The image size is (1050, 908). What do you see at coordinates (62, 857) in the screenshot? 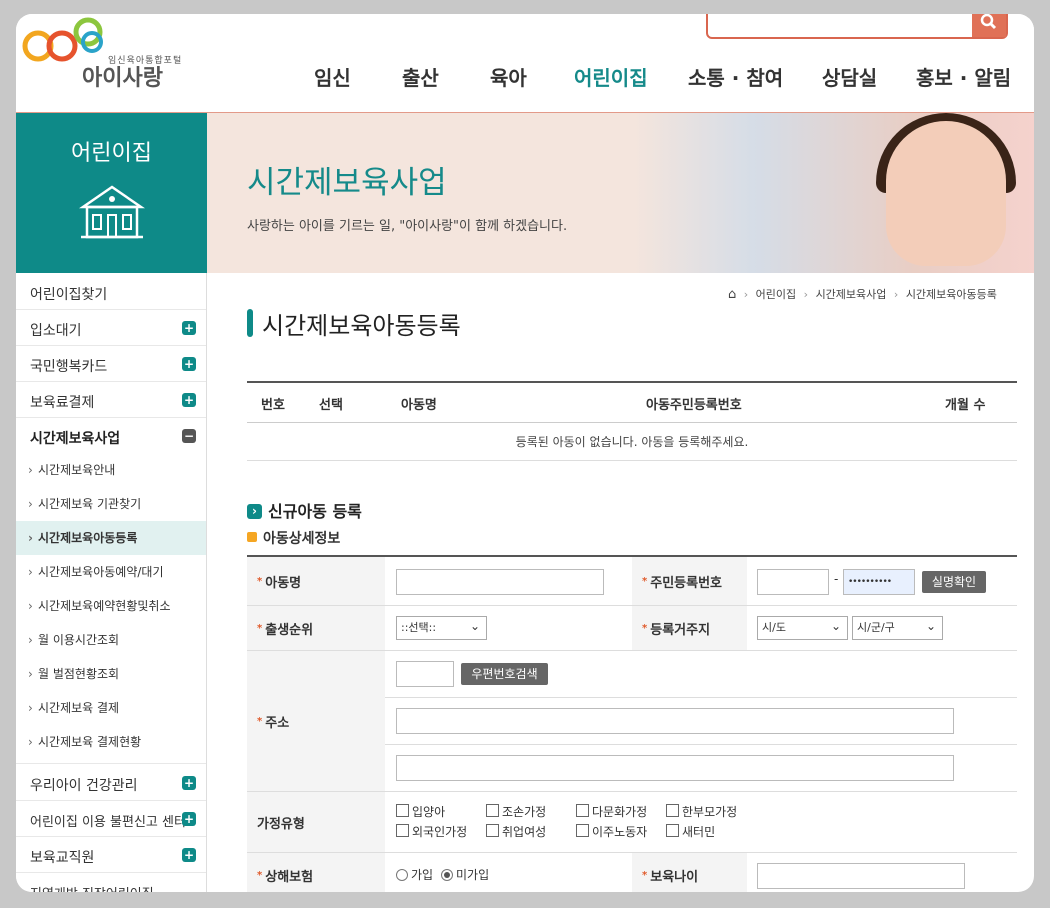
I see `sidebar-item-staff: 보육교직원` at bounding box center [62, 857].